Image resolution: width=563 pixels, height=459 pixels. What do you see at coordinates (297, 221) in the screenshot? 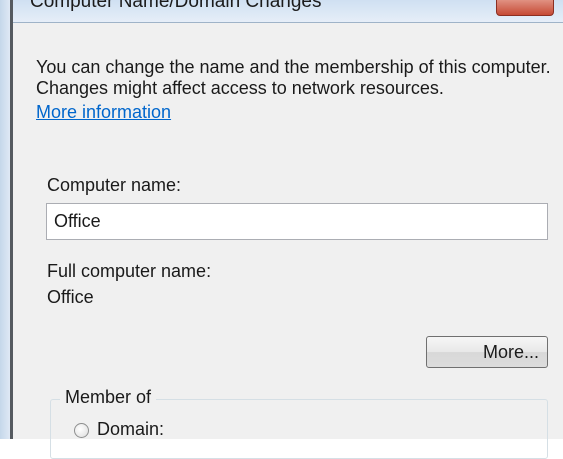
I see `computer-name-input` at bounding box center [297, 221].